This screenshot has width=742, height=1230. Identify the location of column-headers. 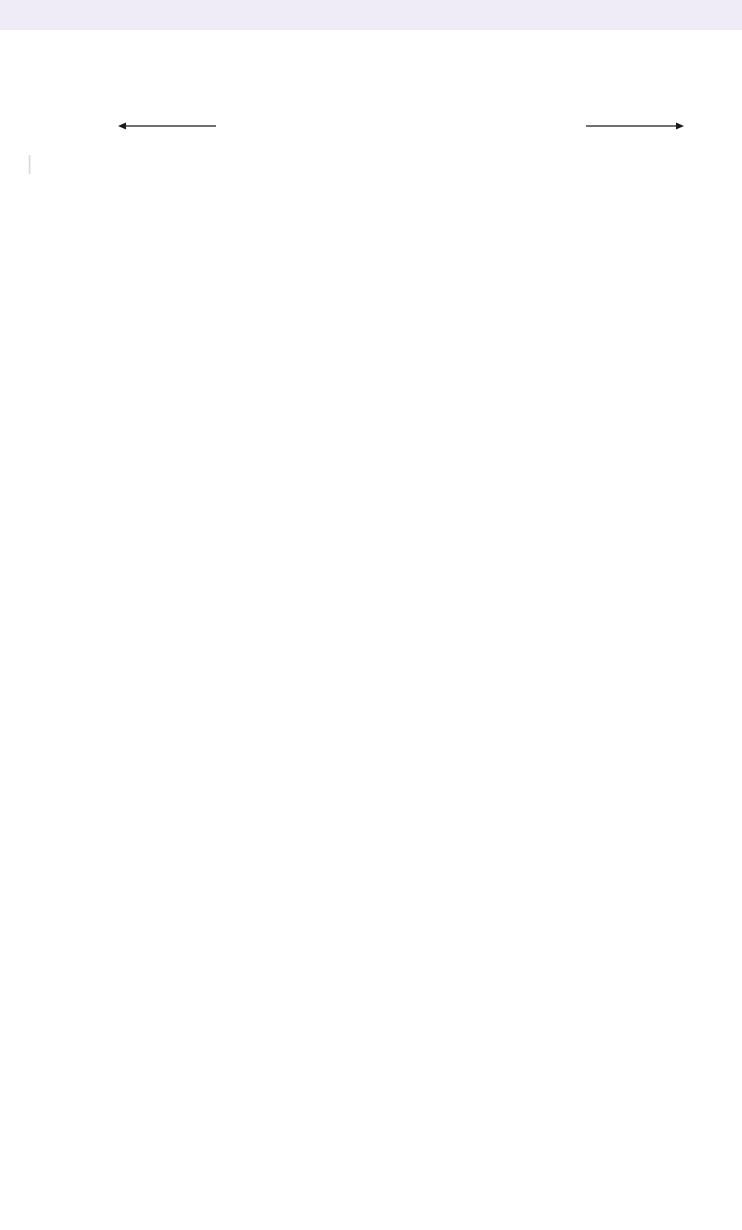
(431, 64).